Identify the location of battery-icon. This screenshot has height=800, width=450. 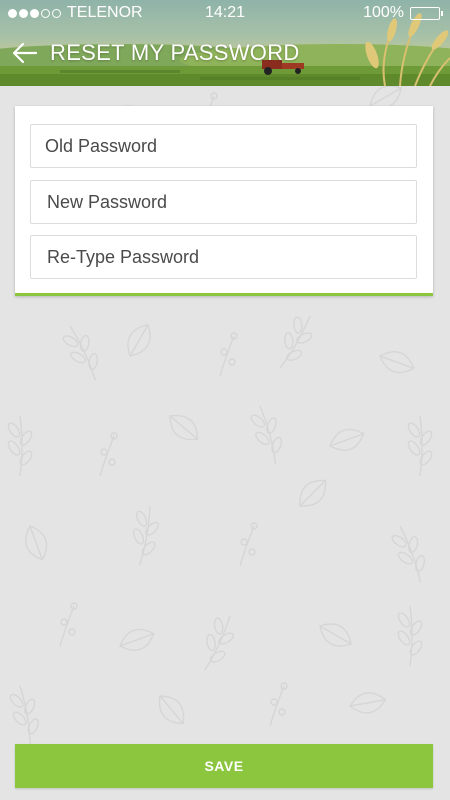
(426, 13).